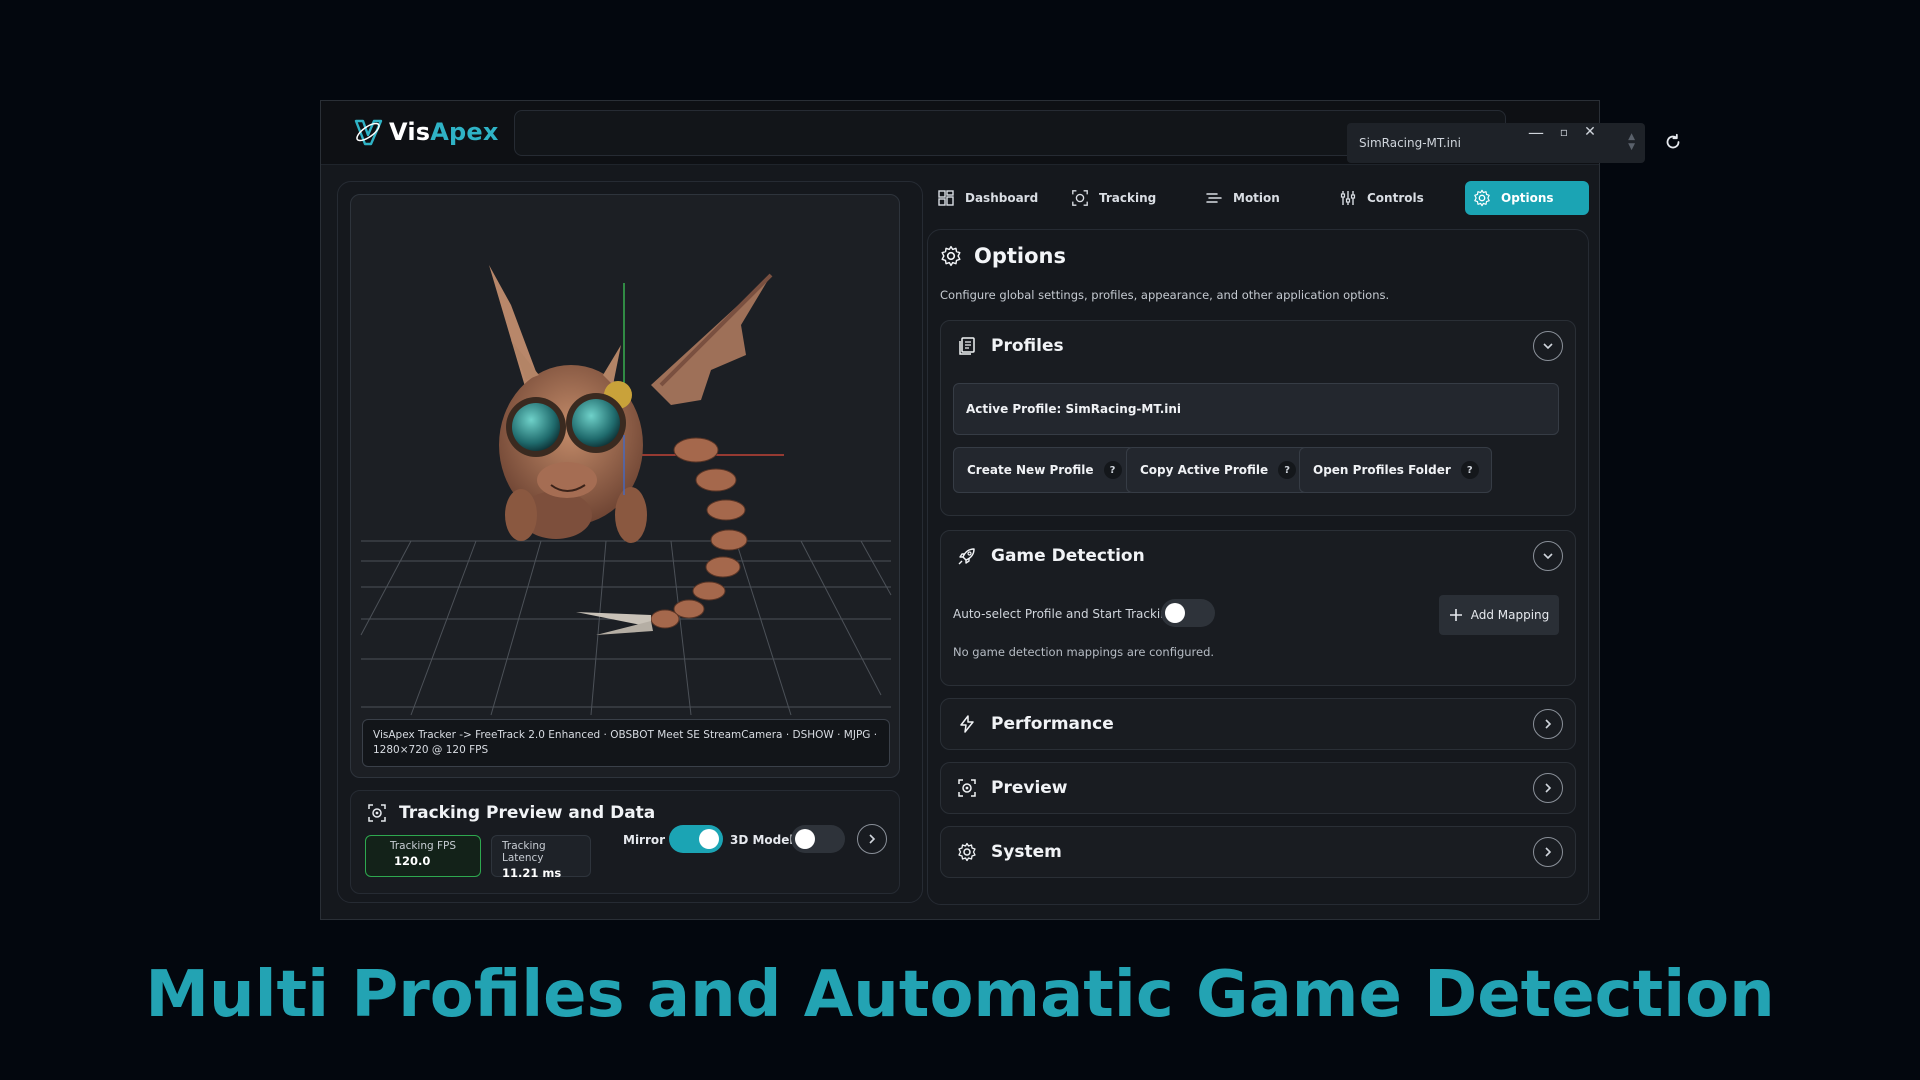  I want to click on tab-motion: Motion, so click(1264, 198).